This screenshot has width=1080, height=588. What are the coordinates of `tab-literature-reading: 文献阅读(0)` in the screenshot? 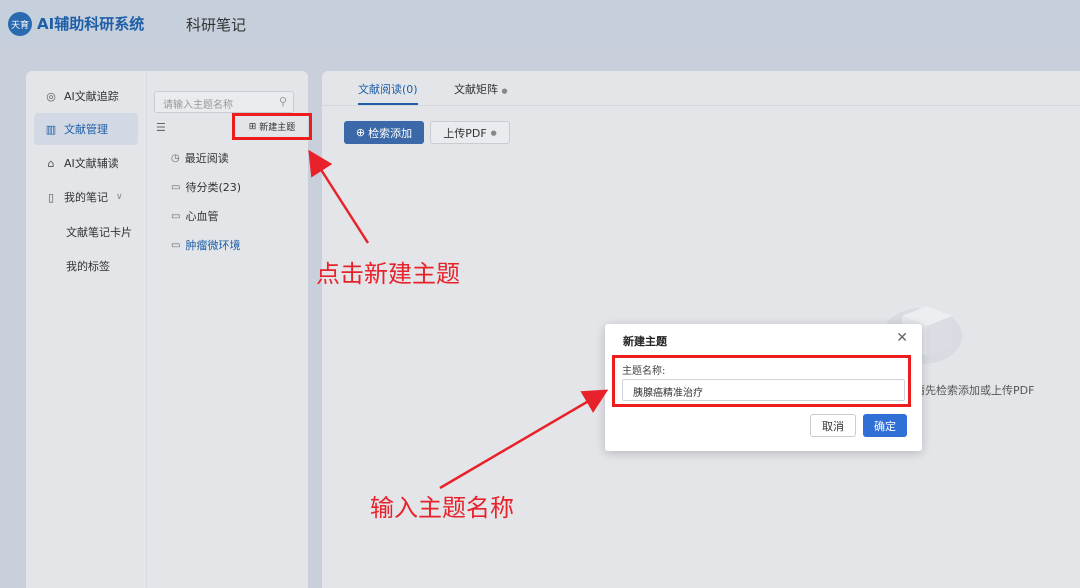 It's located at (388, 89).